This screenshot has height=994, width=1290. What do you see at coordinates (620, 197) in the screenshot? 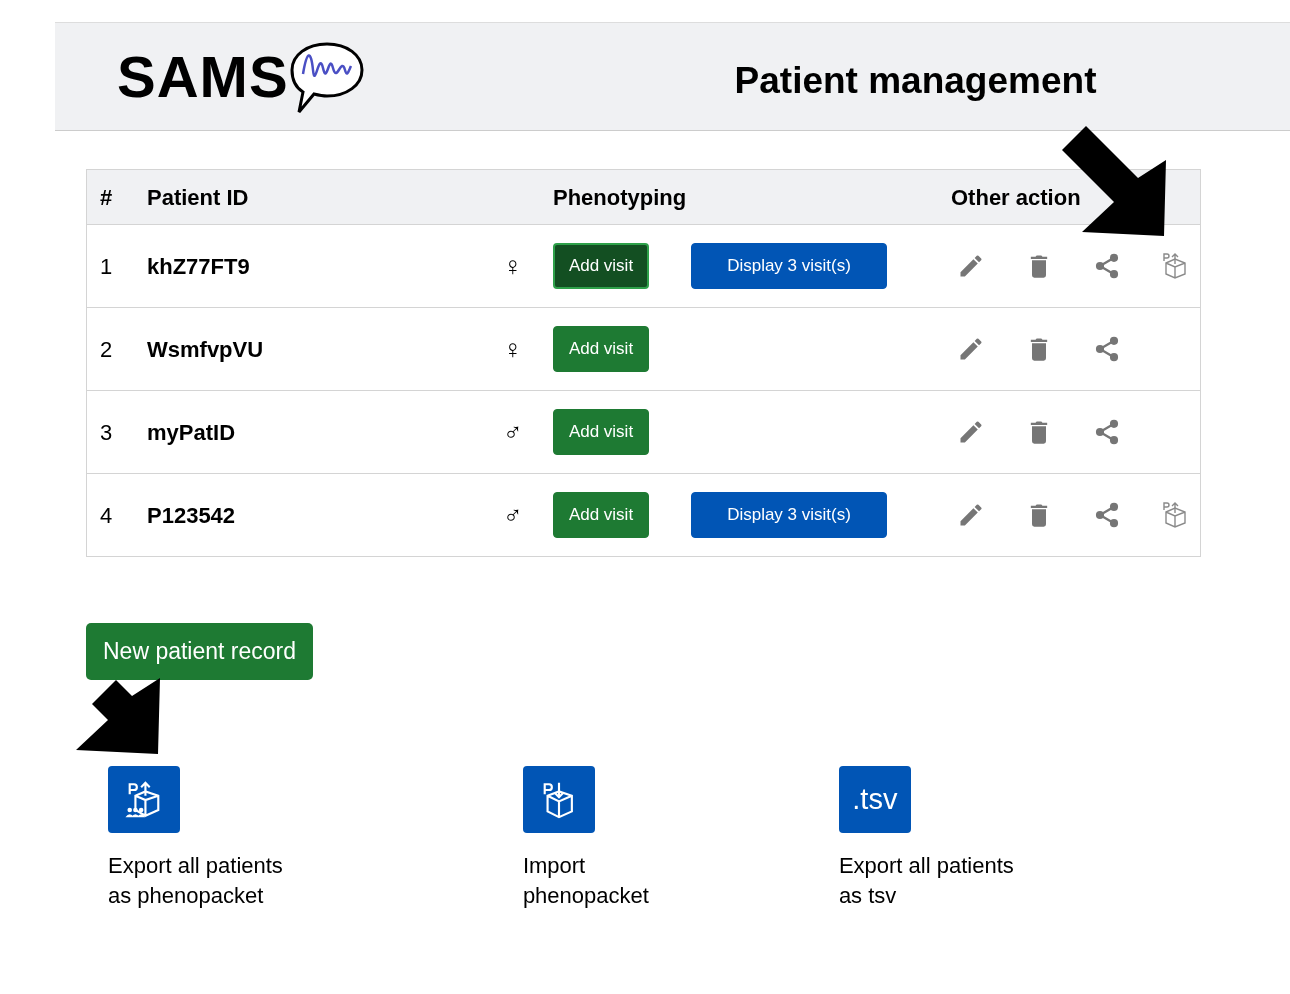
I see `column-header: Phenotyping` at bounding box center [620, 197].